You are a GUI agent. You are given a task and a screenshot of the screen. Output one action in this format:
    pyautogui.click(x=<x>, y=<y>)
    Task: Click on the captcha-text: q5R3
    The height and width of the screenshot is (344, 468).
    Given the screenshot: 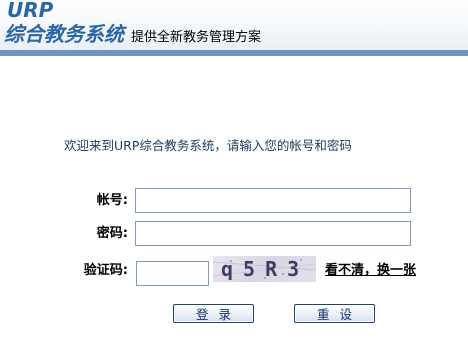 What is the action you would take?
    pyautogui.click(x=265, y=269)
    